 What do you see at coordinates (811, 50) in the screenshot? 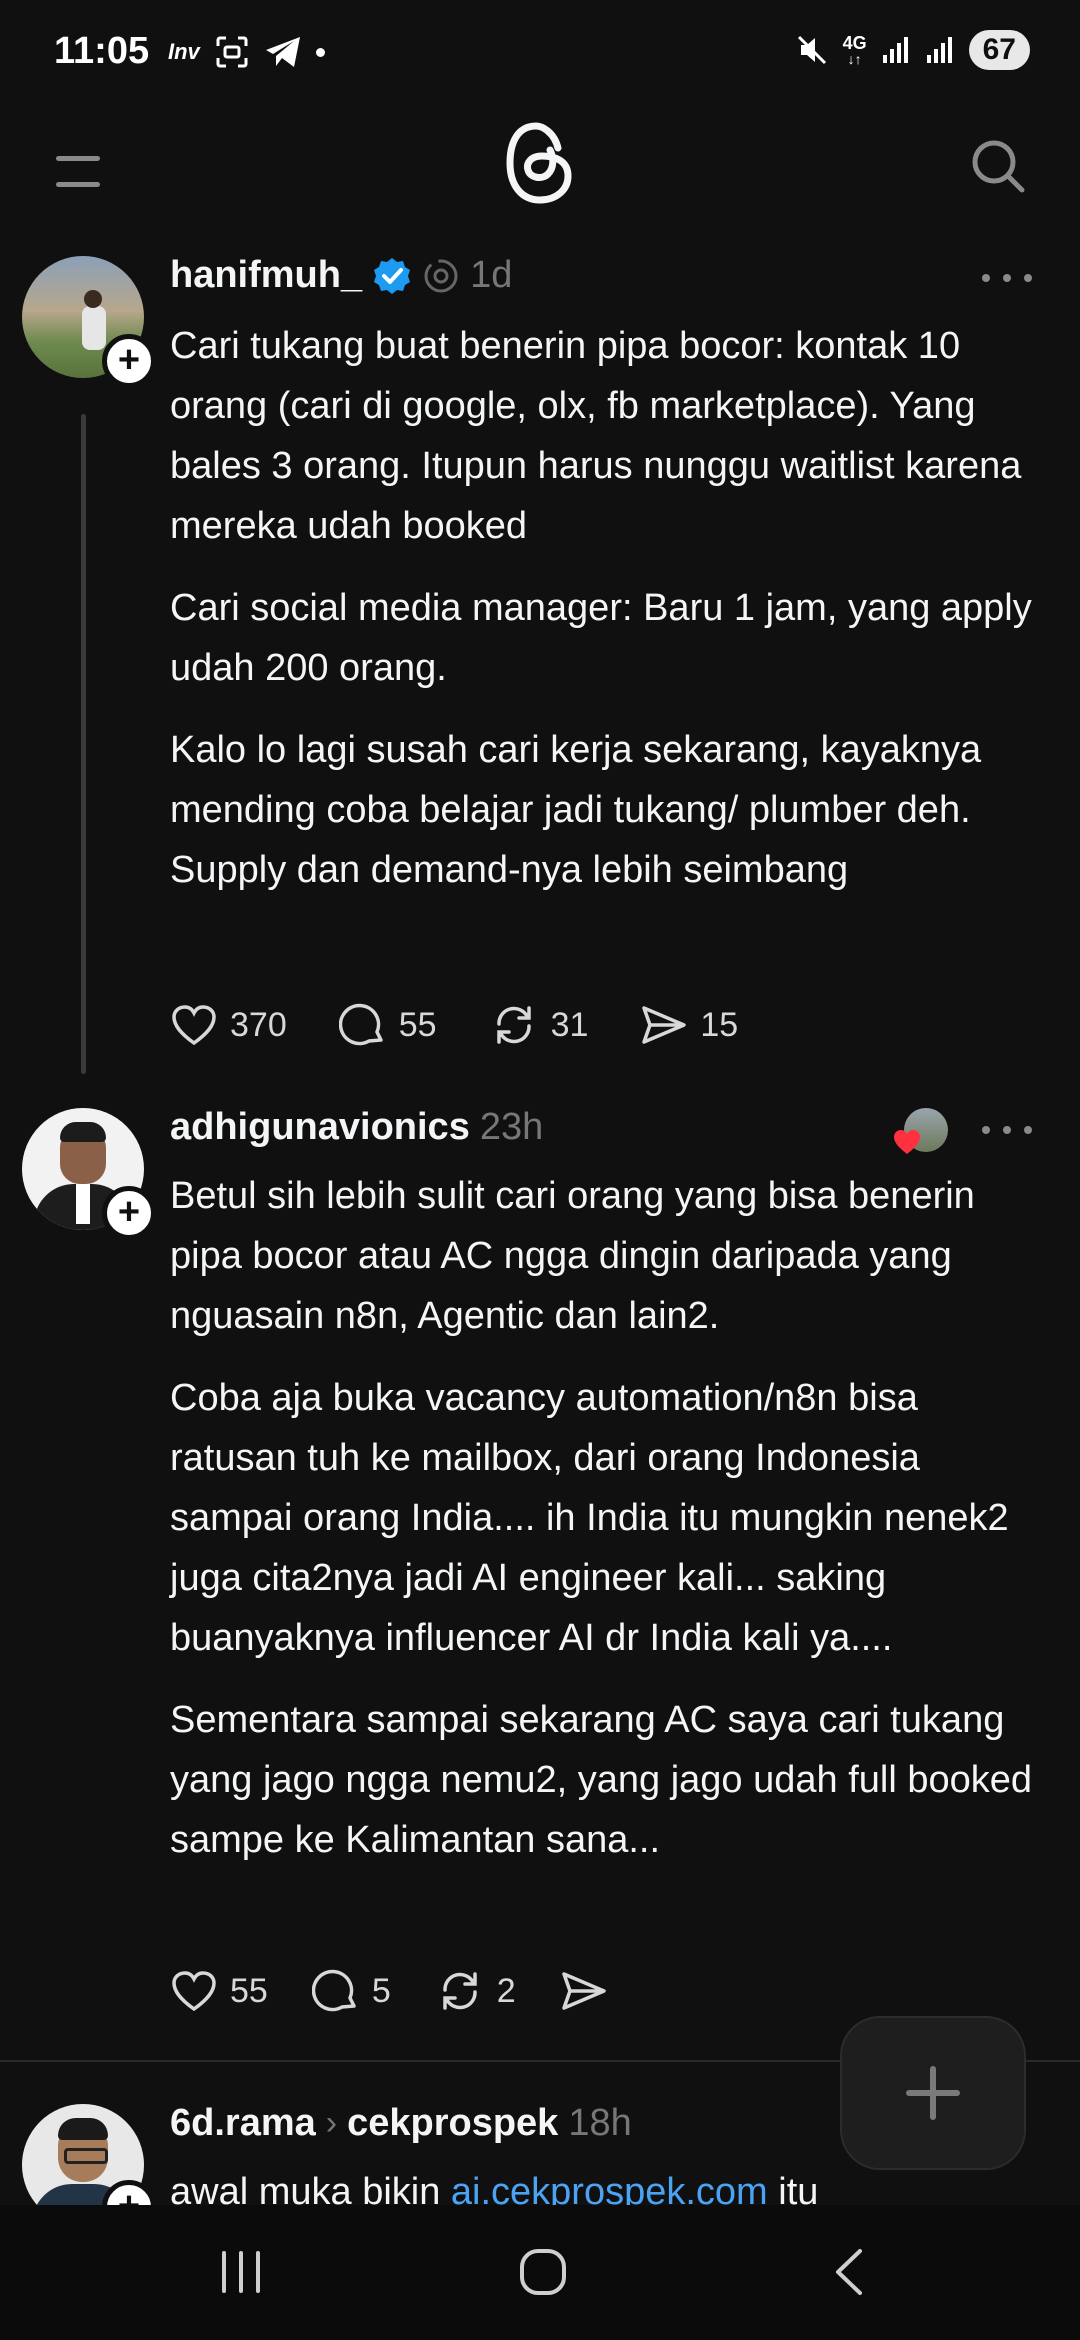
I see `mute-icon` at bounding box center [811, 50].